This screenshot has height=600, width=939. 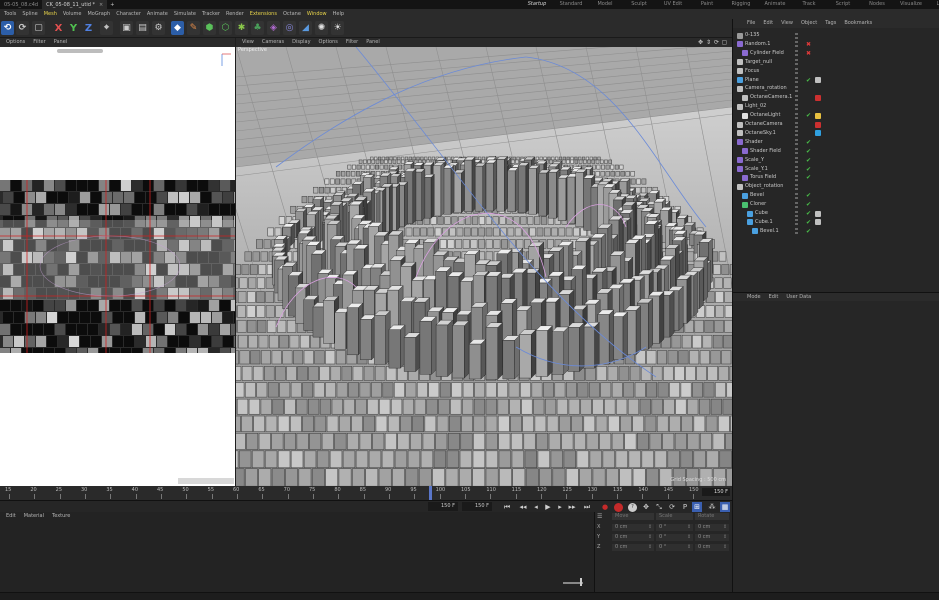 I want to click on object-row: Cloner, so click(x=773, y=204).